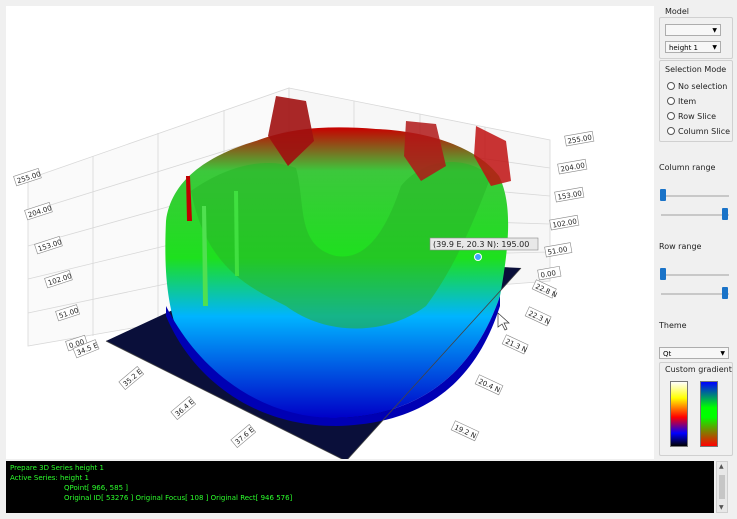 The width and height of the screenshot is (737, 519). I want to click on column-range-min-slider, so click(663, 195).